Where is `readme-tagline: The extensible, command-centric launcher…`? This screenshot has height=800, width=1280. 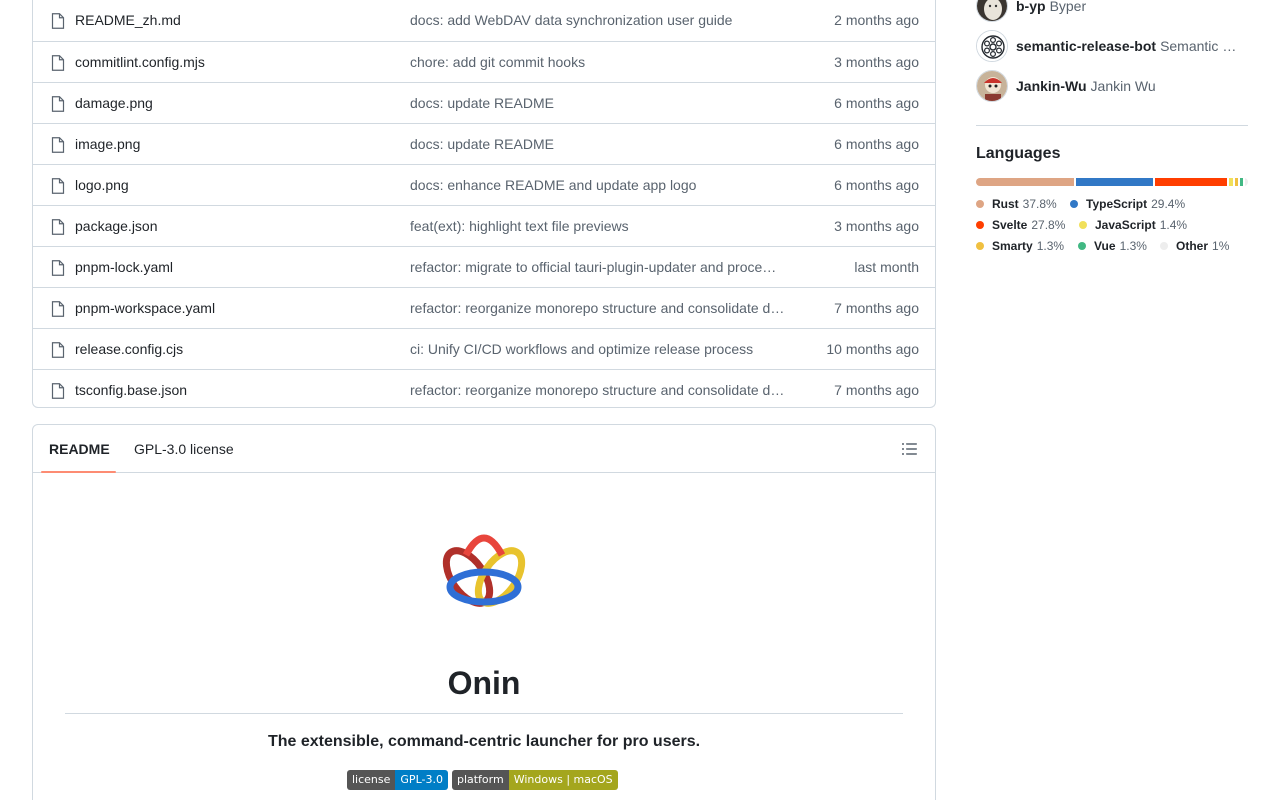
readme-tagline: The extensible, command-centric launcher… is located at coordinates (484, 741).